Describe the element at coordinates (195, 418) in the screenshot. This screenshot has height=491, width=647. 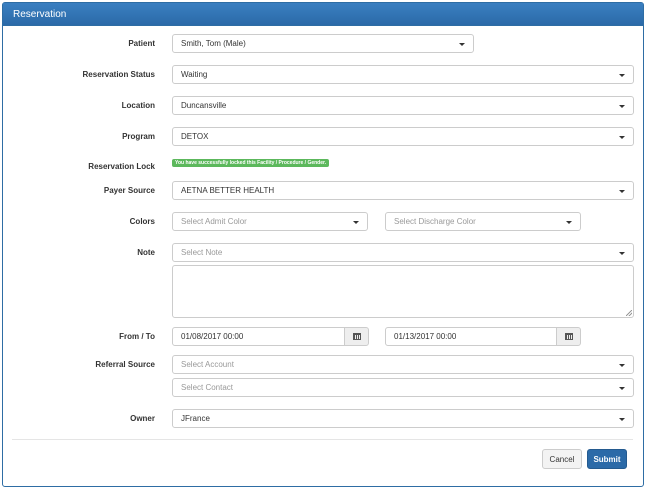
I see `owner-value: JFrance` at that location.